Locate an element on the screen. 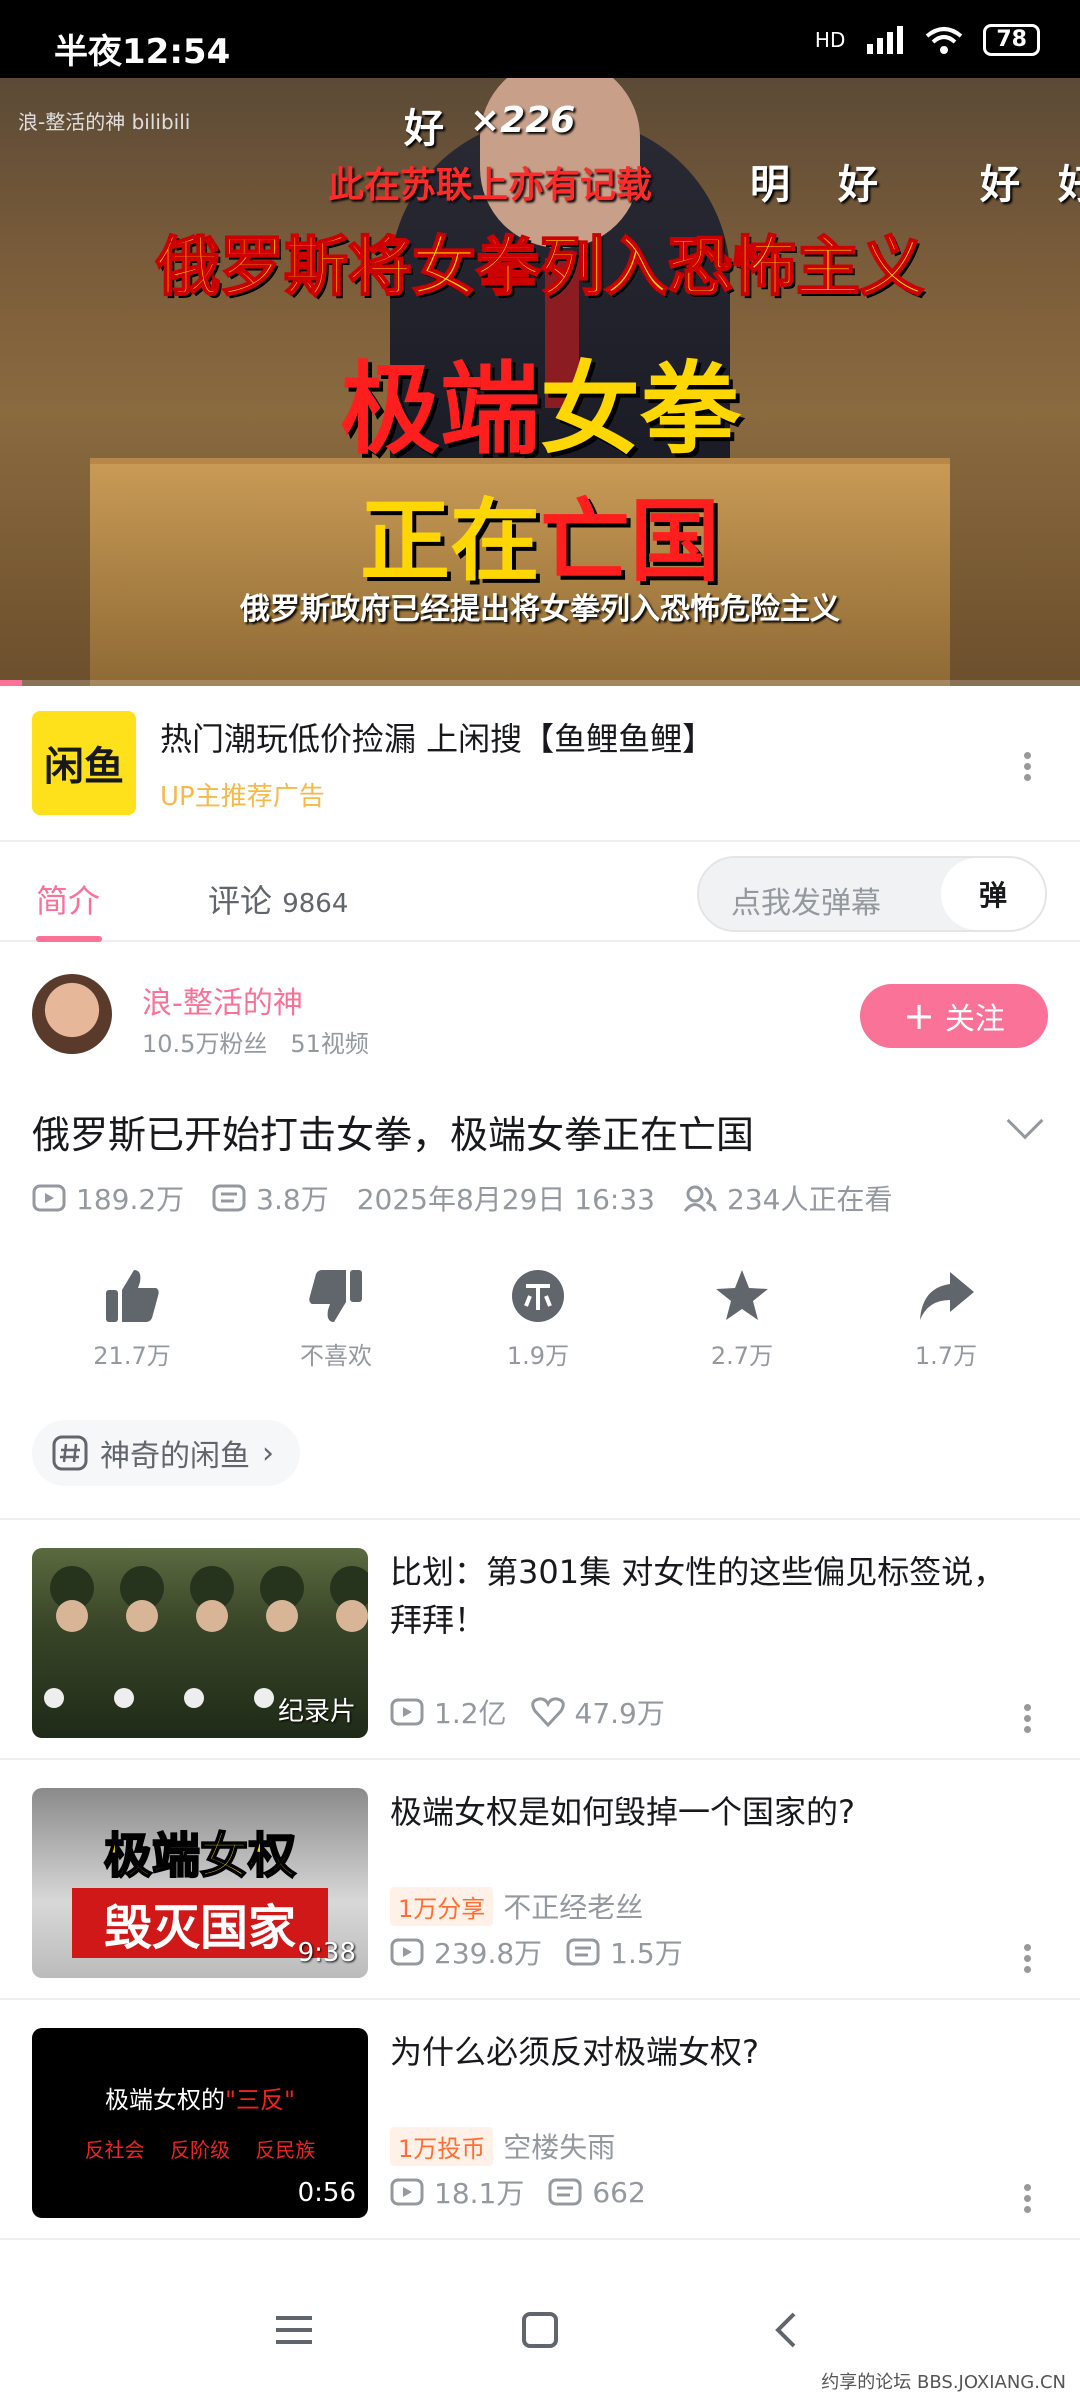  video-headline: 俄罗斯将女拳列入恐怖主义 is located at coordinates (540, 268).